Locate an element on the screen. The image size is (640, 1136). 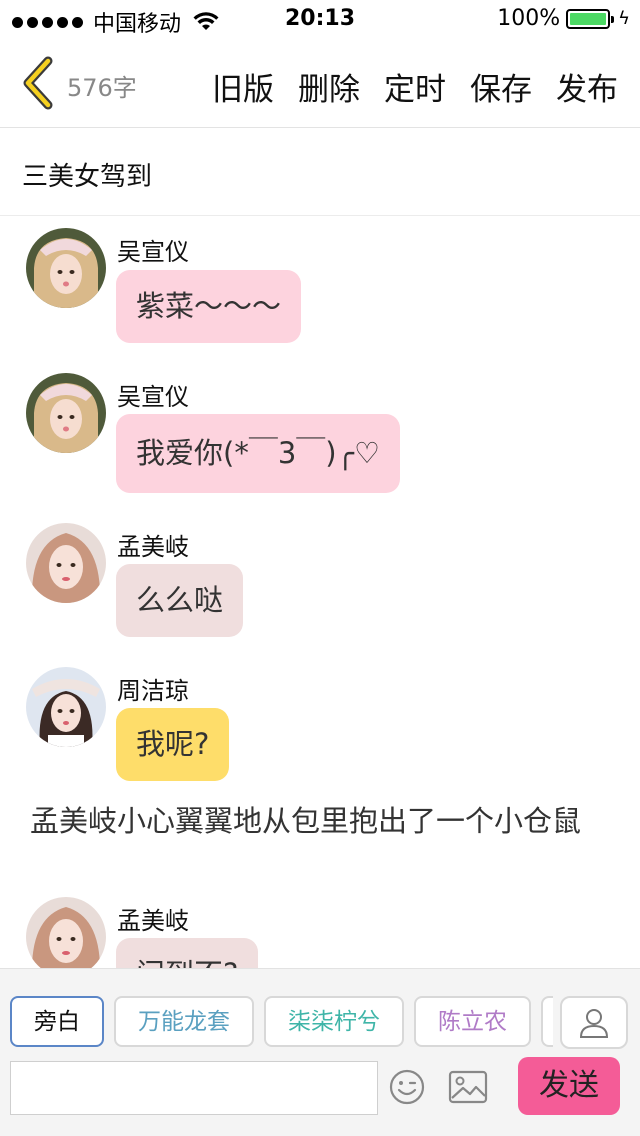
publish-button: 发布 is located at coordinates (587, 86).